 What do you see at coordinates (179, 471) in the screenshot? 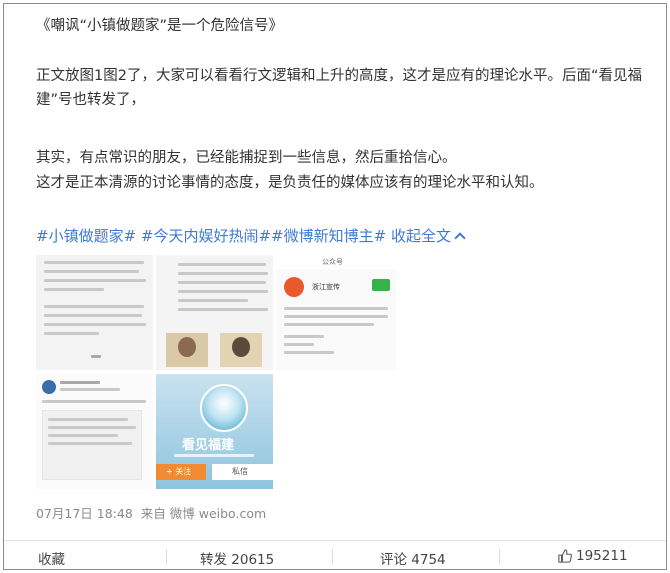
I see `follow-label: + 关注` at bounding box center [179, 471].